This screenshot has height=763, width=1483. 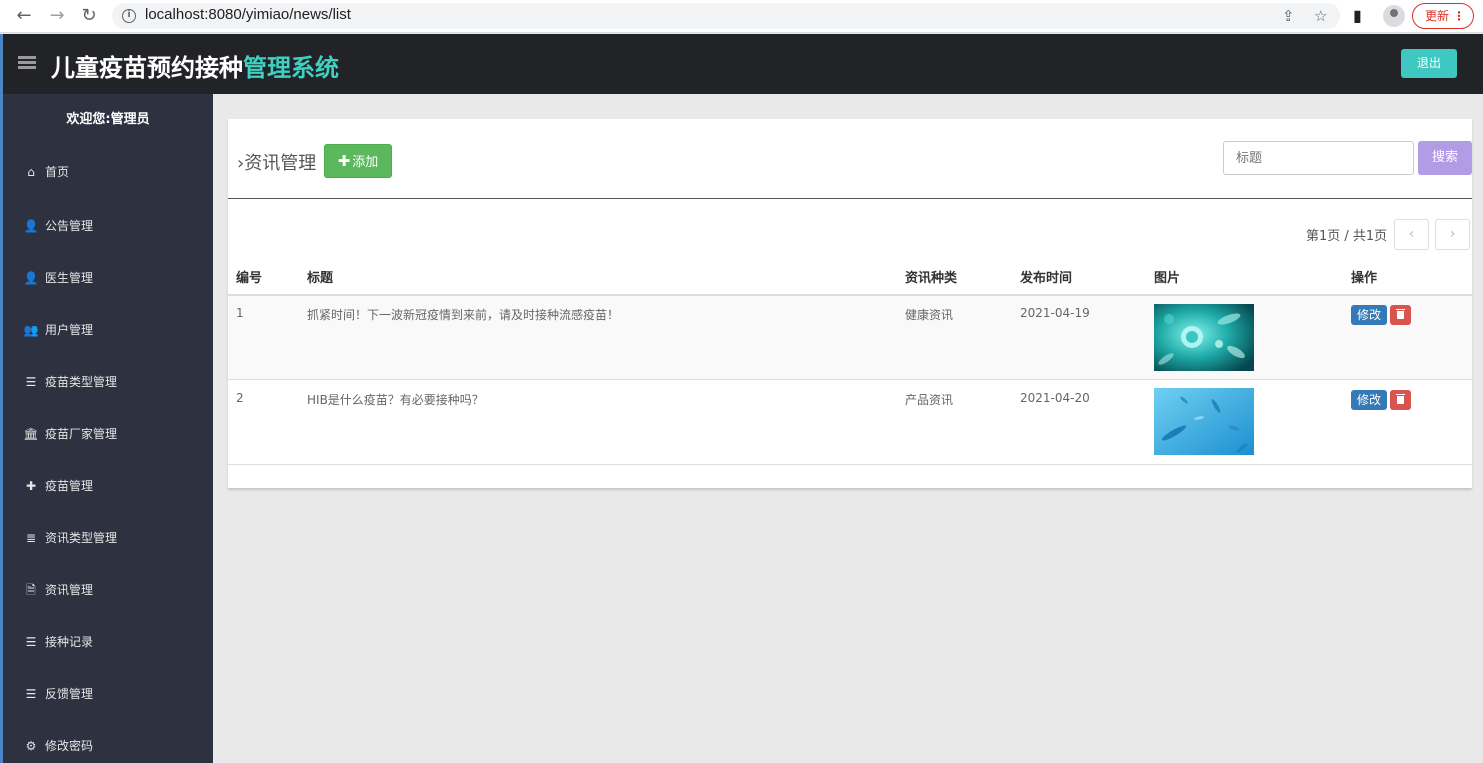 I want to click on sidebar-item-vaccine-types: ☰ 疫苗类型管理, so click(x=70, y=382).